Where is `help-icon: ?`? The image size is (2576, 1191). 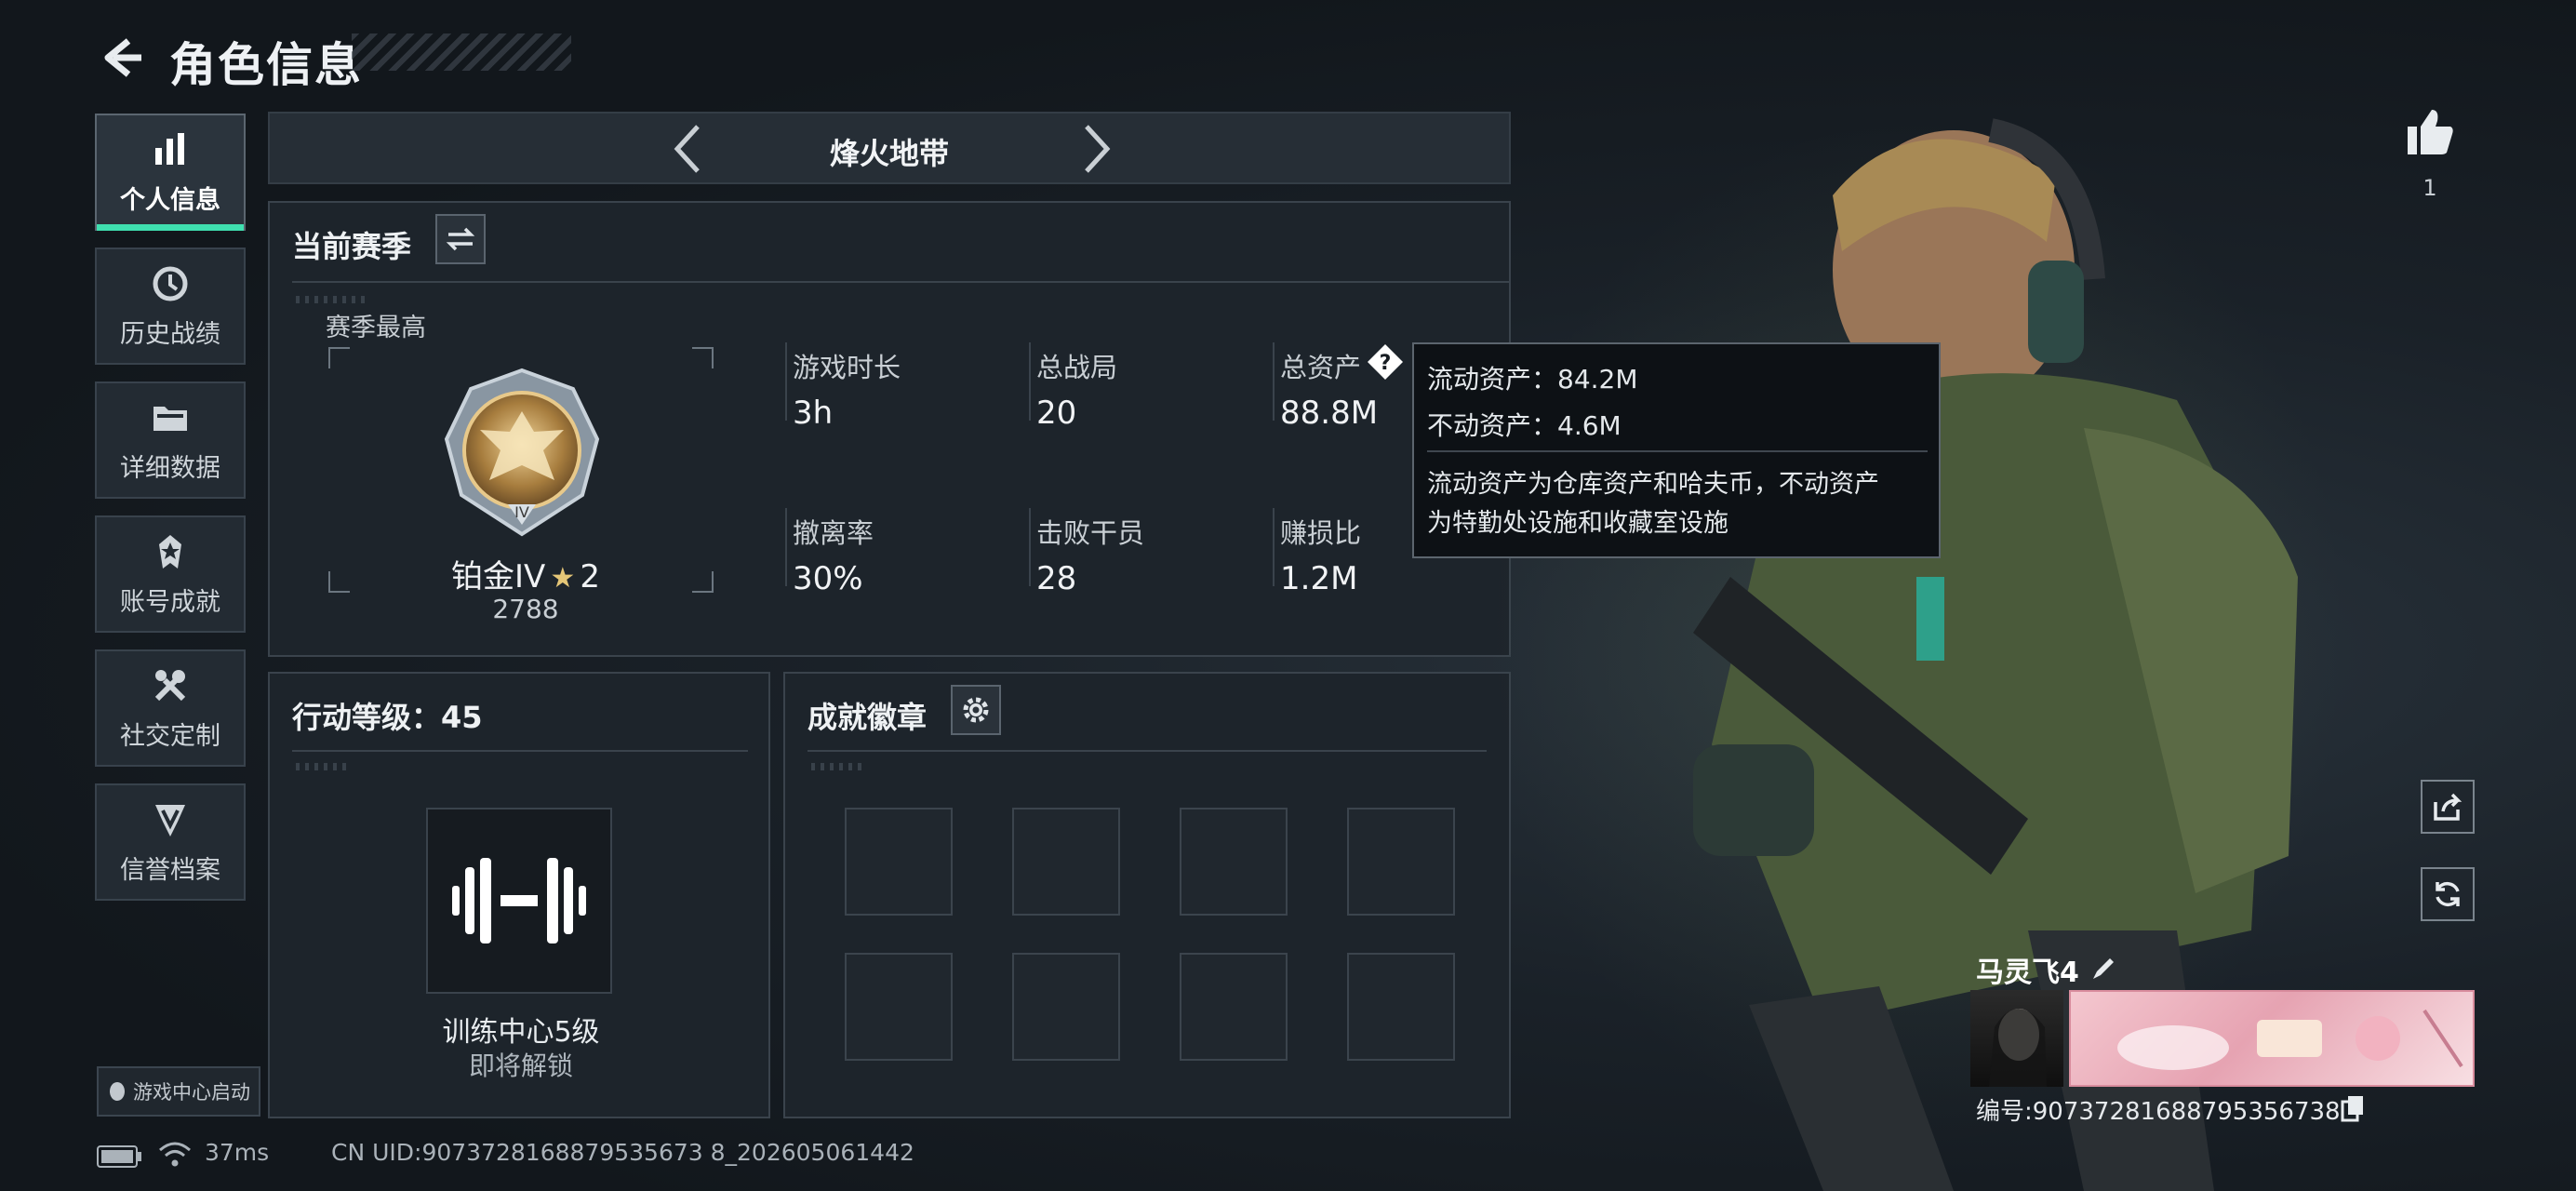 help-icon: ? is located at coordinates (1385, 361).